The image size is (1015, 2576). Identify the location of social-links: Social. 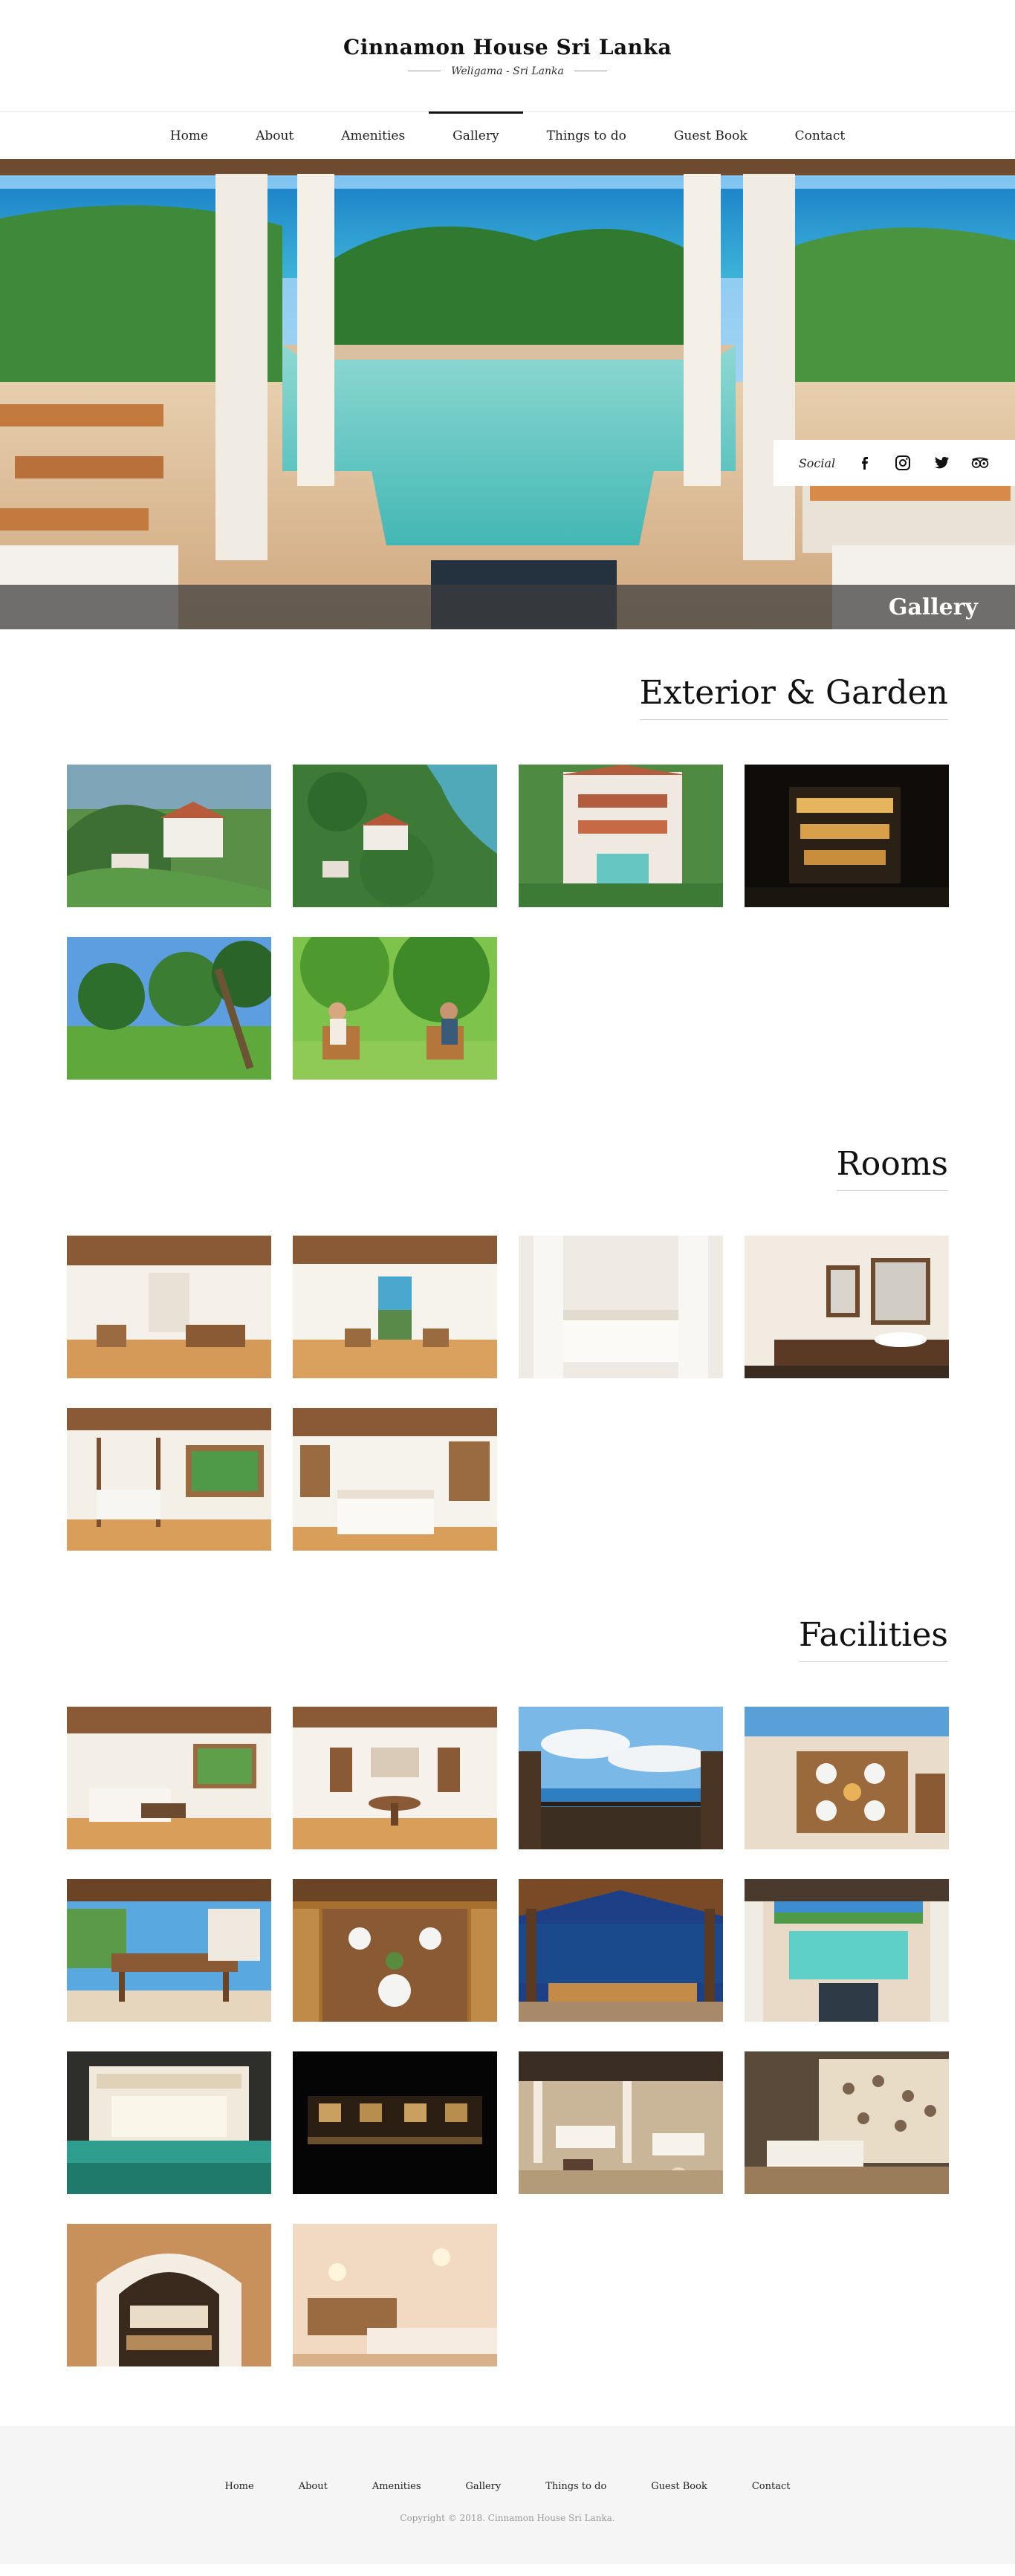
(894, 463).